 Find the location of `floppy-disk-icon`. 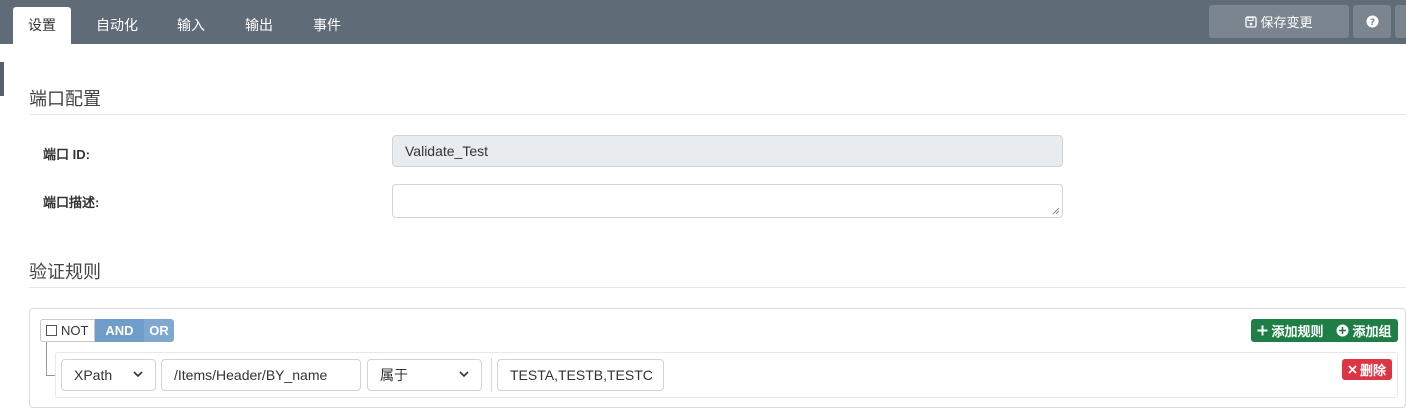

floppy-disk-icon is located at coordinates (1251, 21).